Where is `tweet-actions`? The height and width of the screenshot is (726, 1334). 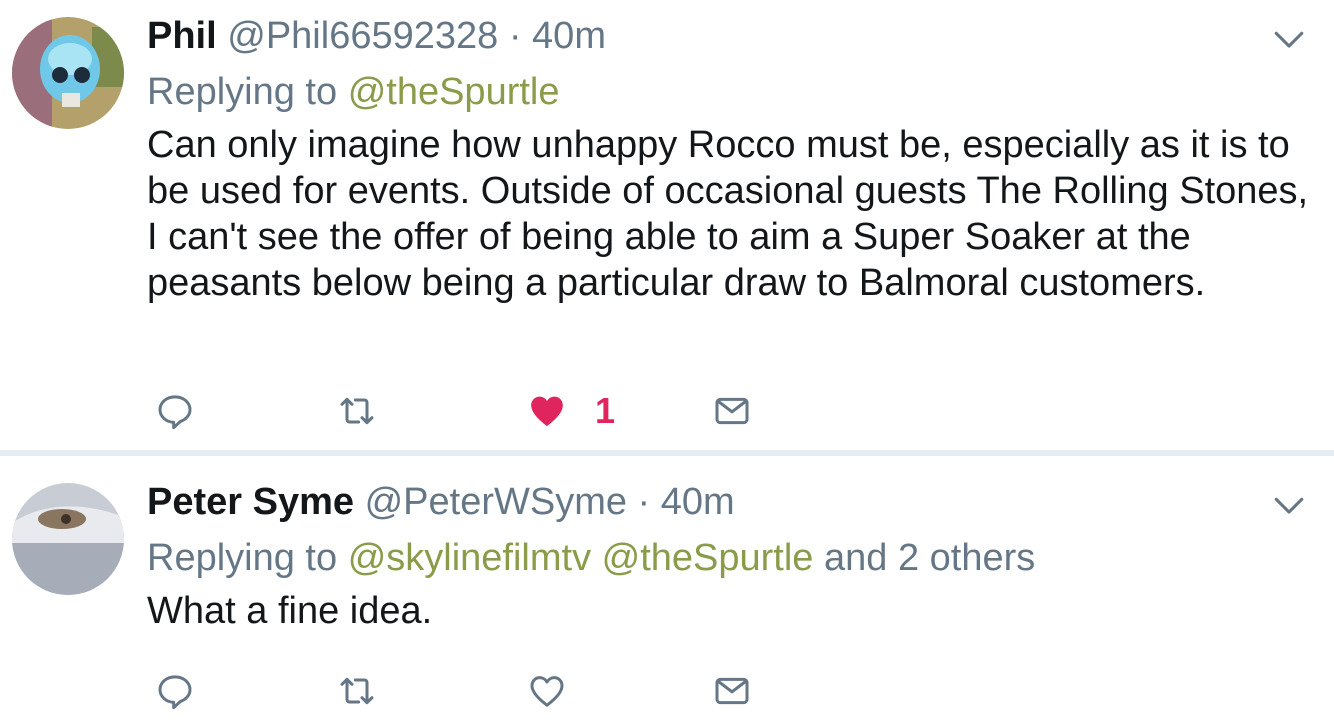 tweet-actions is located at coordinates (457, 691).